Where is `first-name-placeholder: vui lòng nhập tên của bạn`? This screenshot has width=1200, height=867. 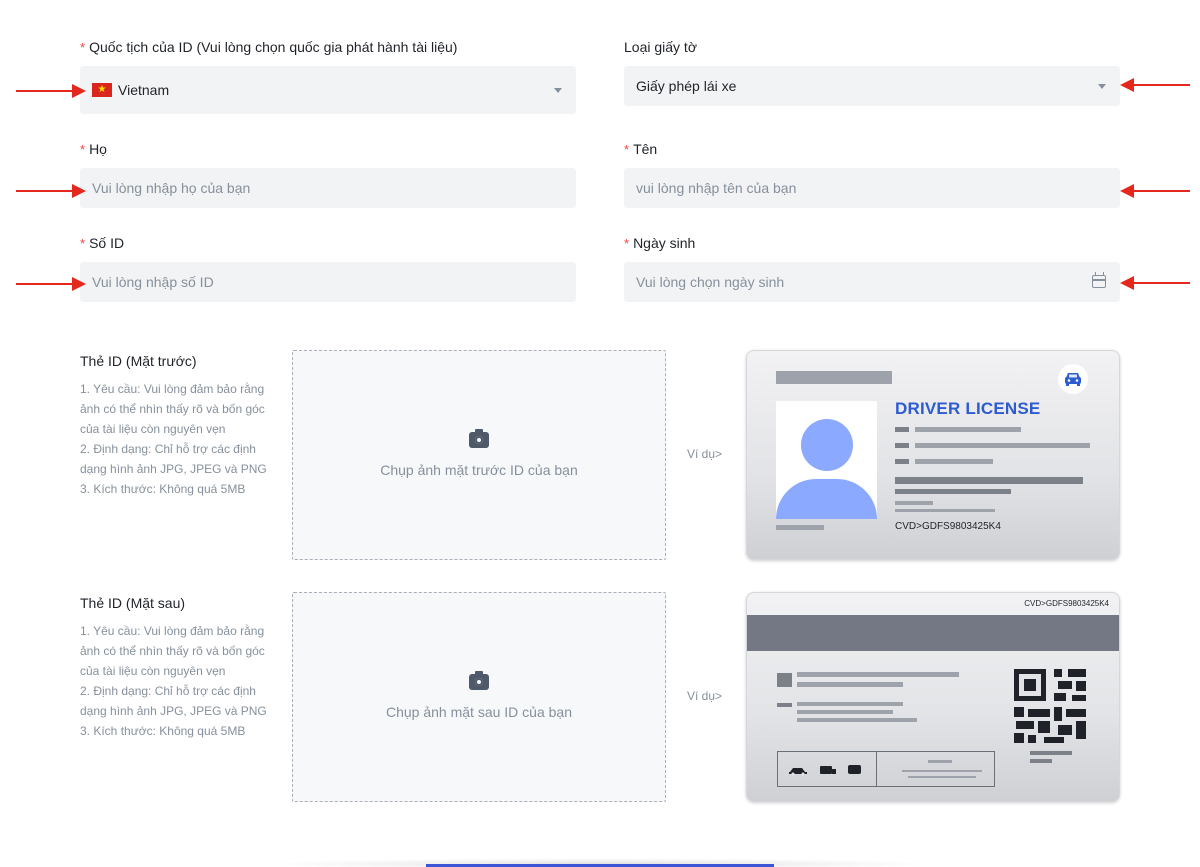
first-name-placeholder: vui lòng nhập tên của bạn is located at coordinates (716, 188).